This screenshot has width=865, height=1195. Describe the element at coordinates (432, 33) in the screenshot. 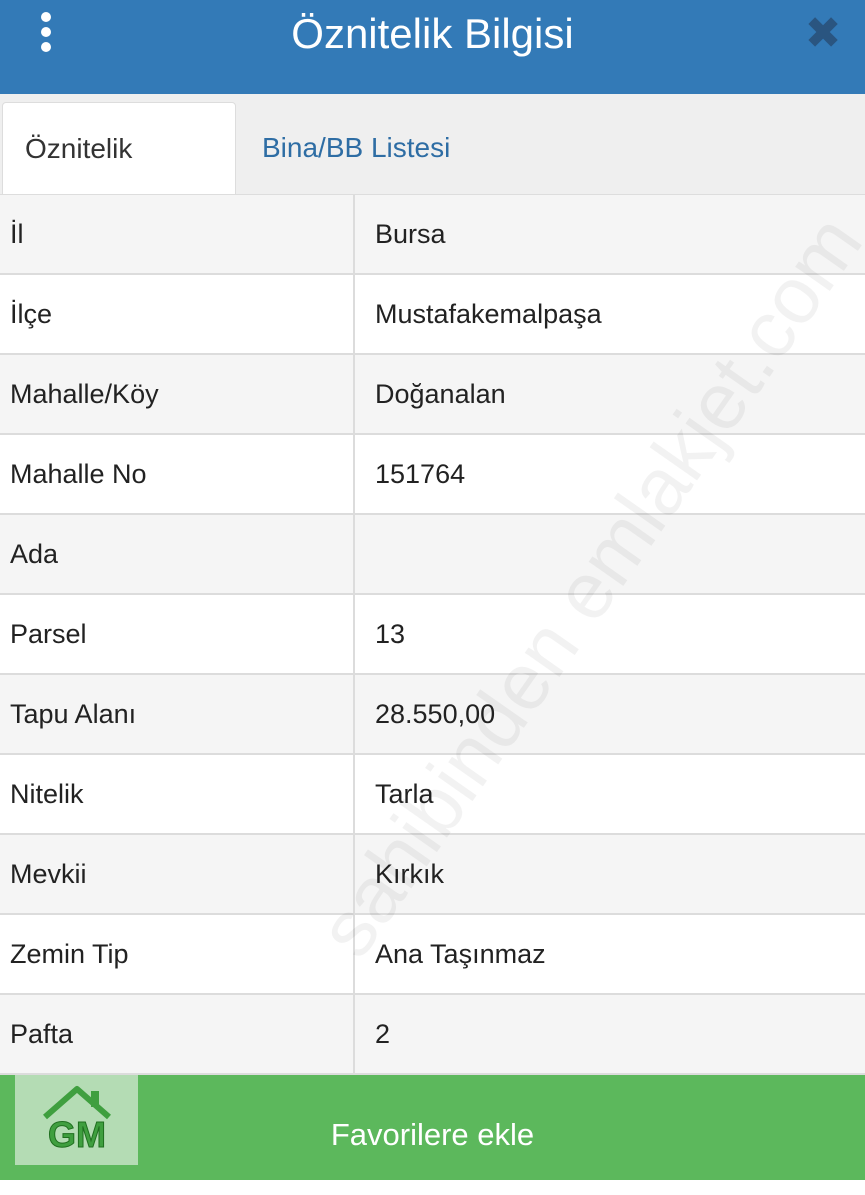

I see `page-title: Öznitelik Bilgisi` at that location.